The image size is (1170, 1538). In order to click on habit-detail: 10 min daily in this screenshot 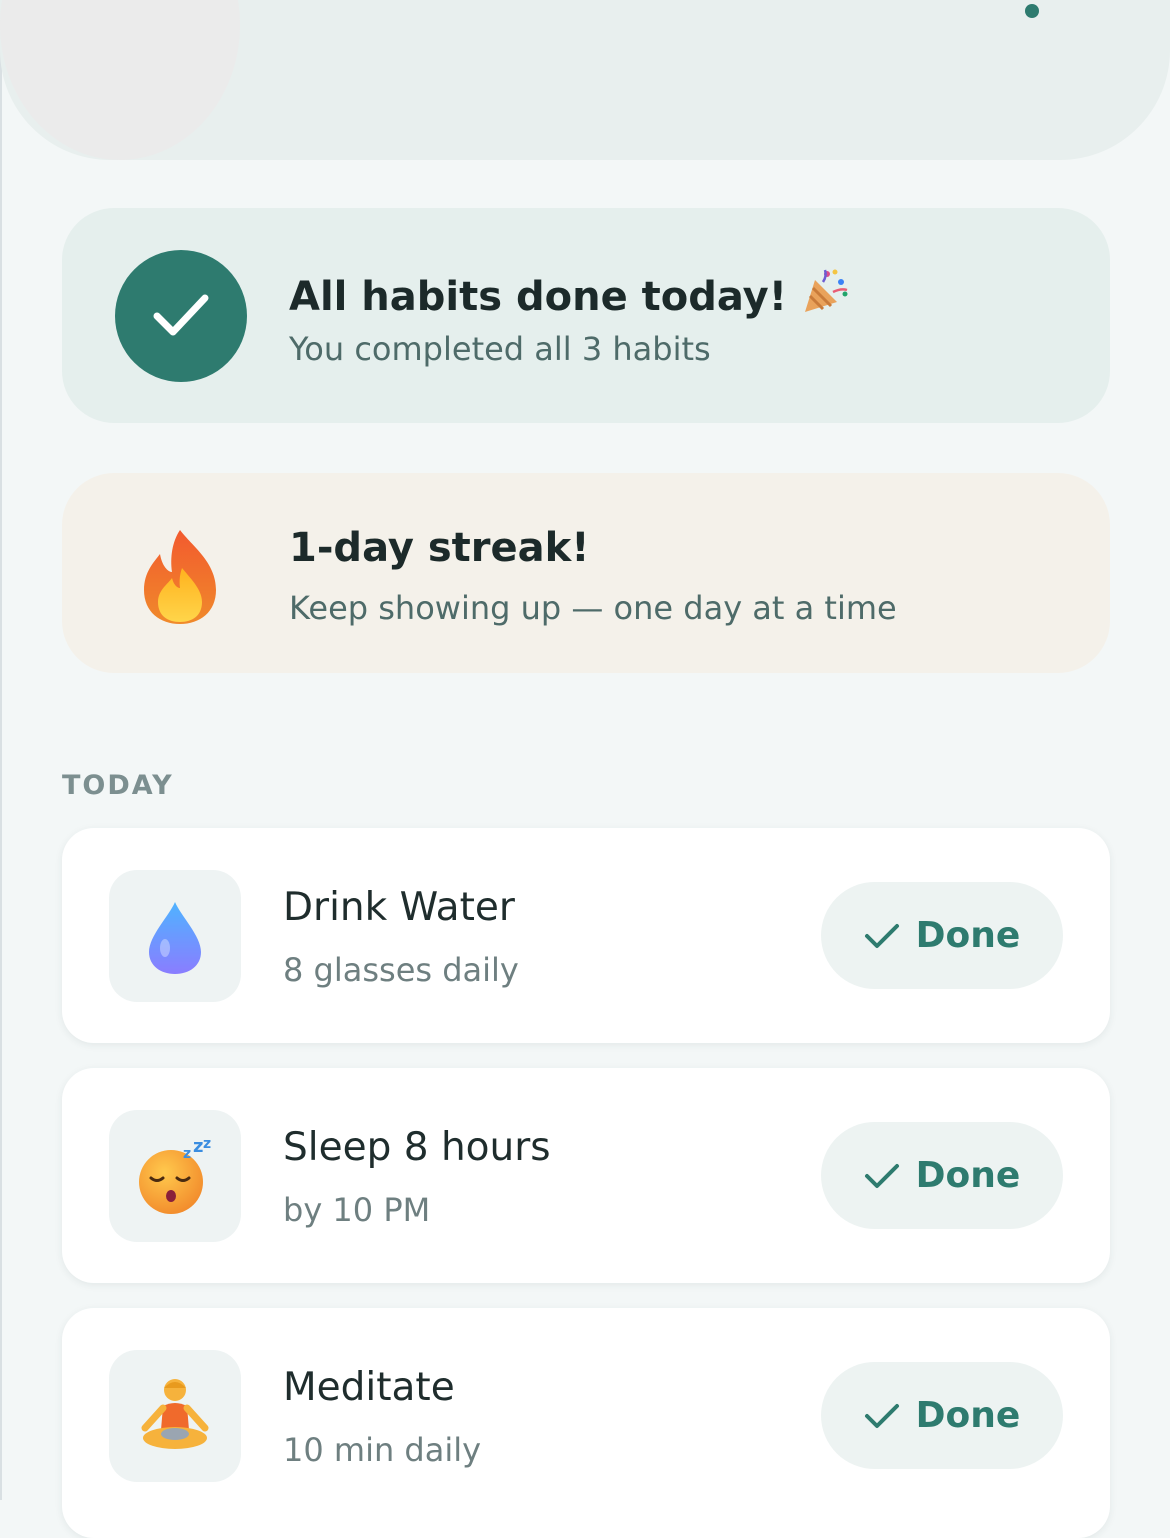, I will do `click(382, 1450)`.